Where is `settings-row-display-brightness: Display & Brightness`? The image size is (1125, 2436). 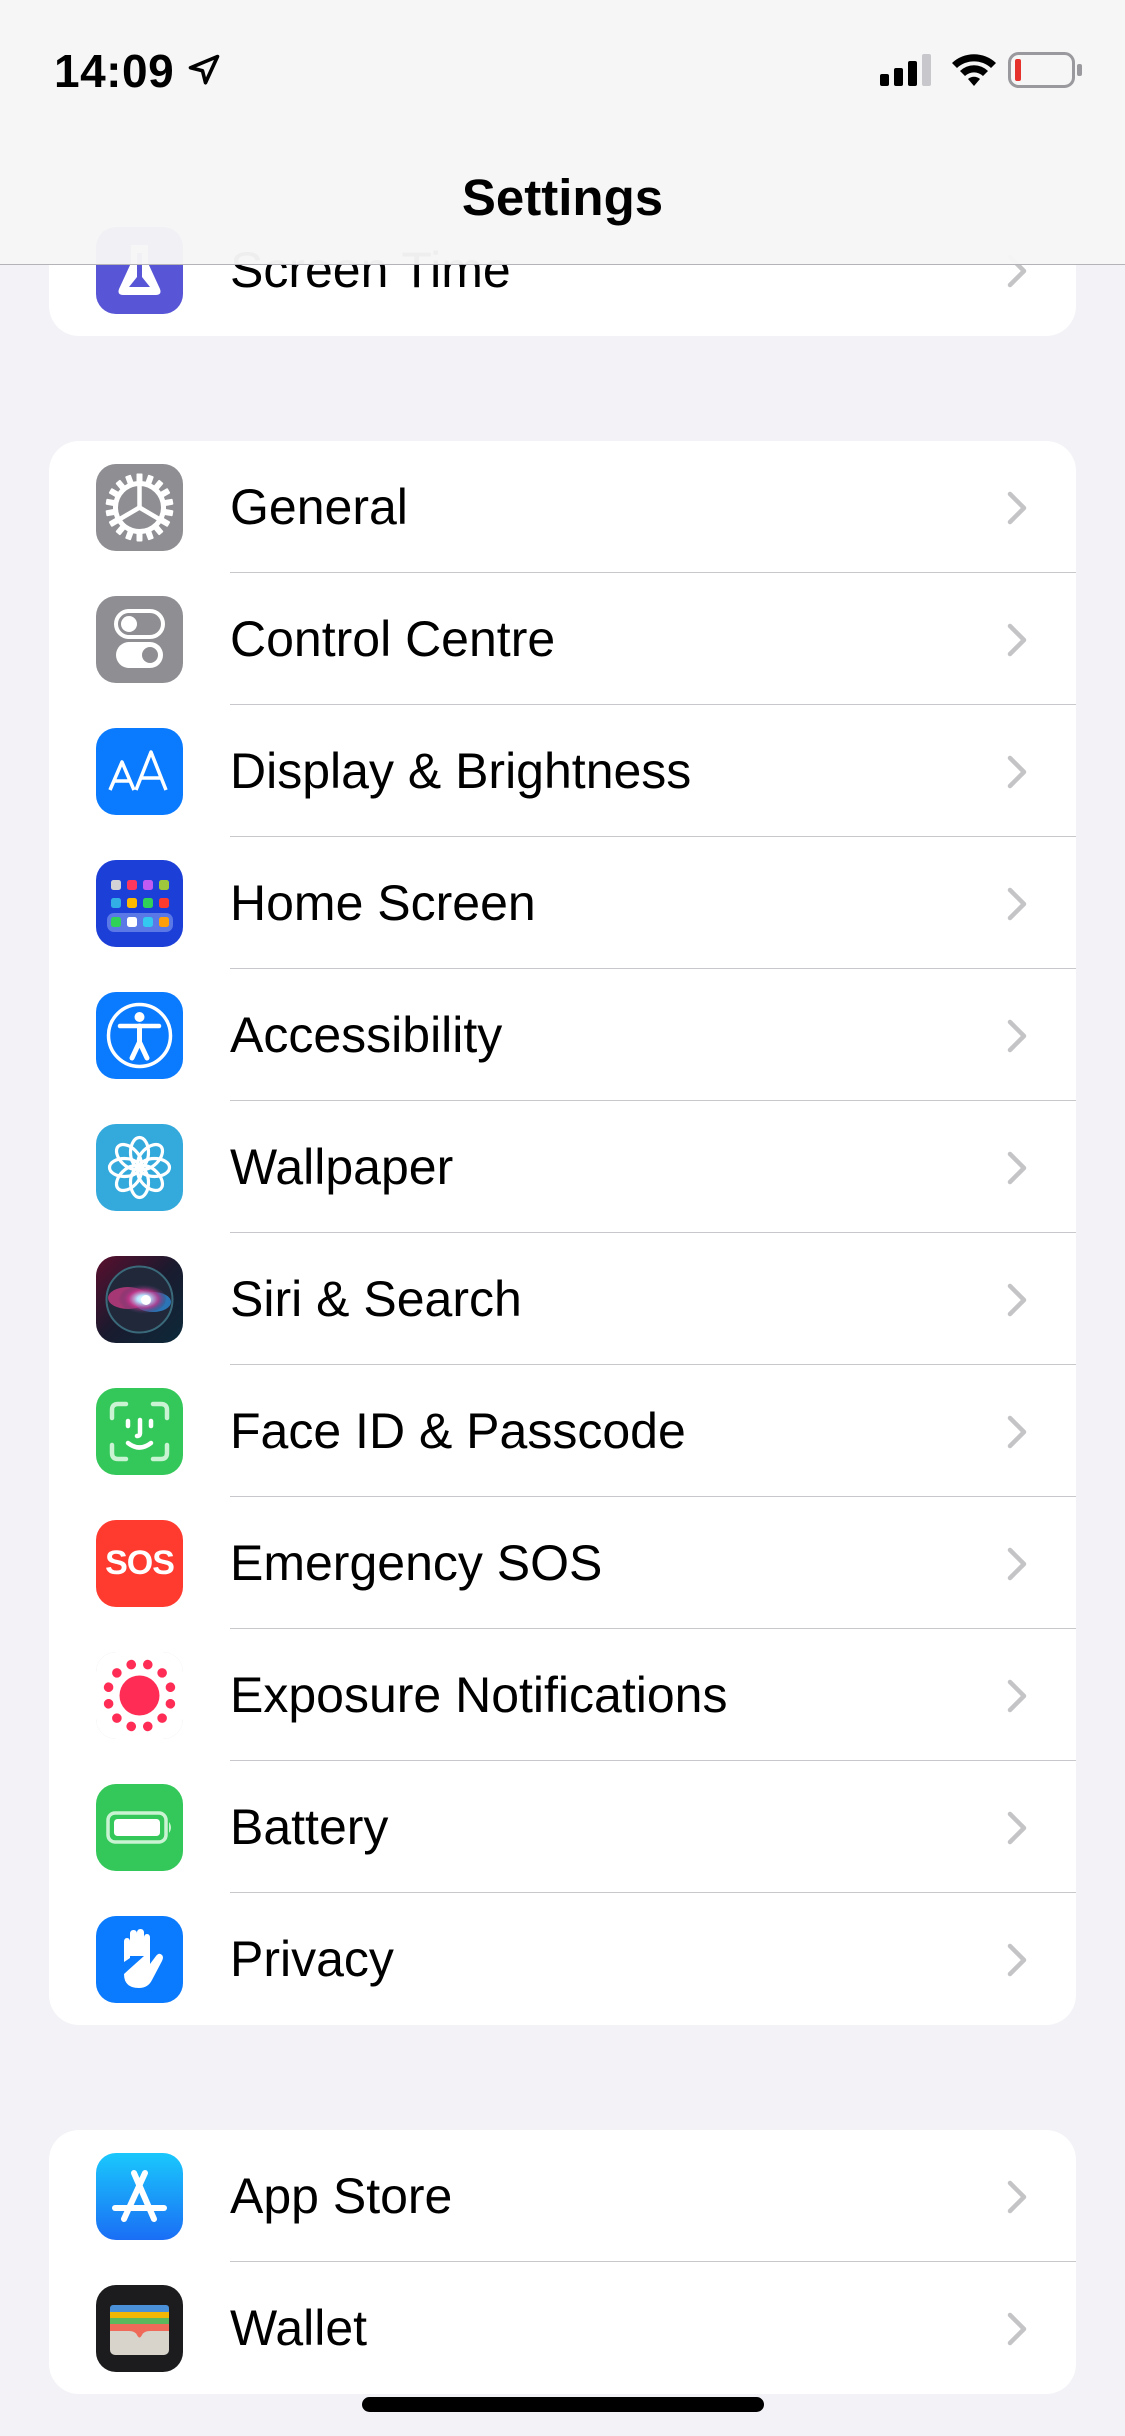
settings-row-display-brightness: Display & Brightness is located at coordinates (562, 771).